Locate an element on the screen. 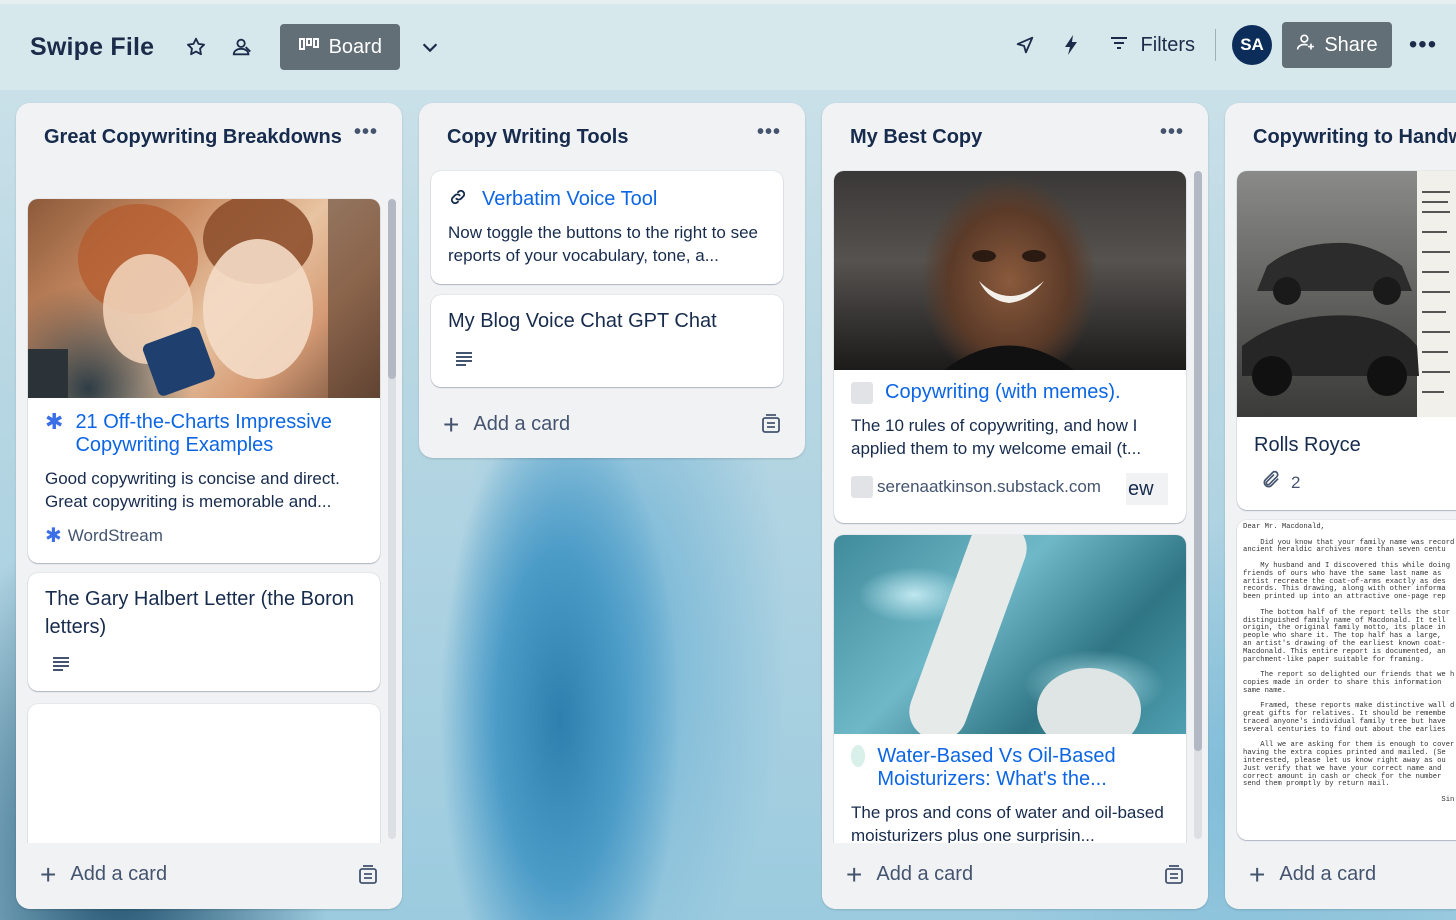 Image resolution: width=1456 pixels, height=920 pixels. card-source: WordStream is located at coordinates (115, 536).